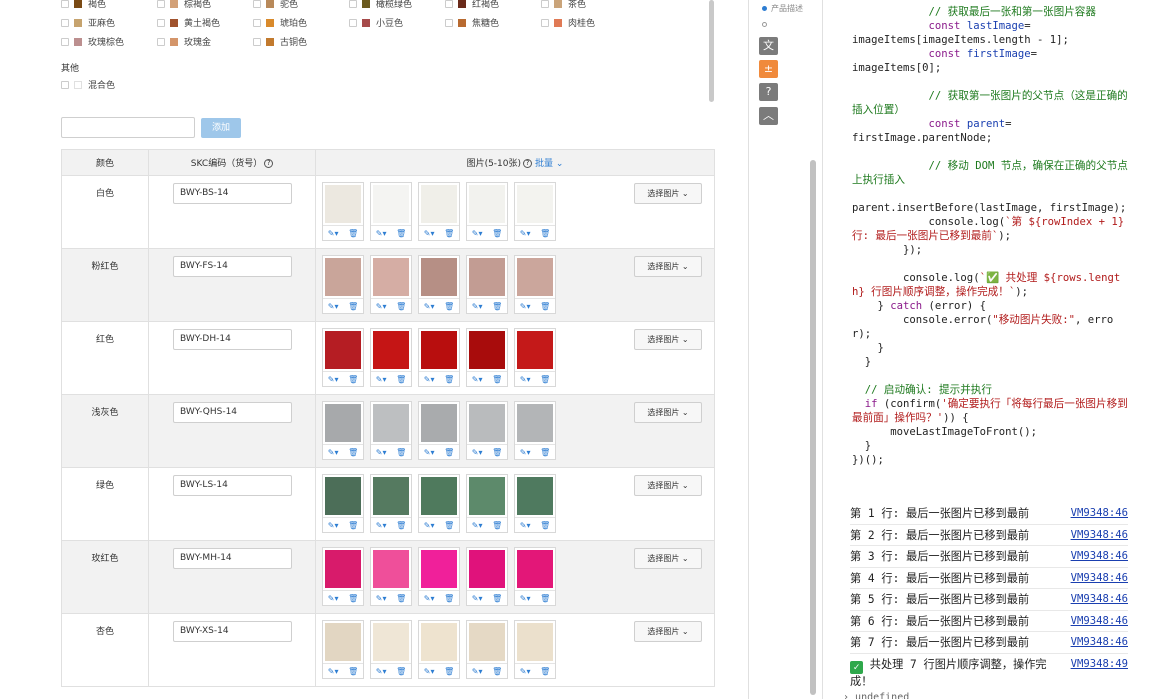 The height and width of the screenshot is (699, 1149). Describe the element at coordinates (269, 163) in the screenshot. I see `help-icon: ?` at that location.